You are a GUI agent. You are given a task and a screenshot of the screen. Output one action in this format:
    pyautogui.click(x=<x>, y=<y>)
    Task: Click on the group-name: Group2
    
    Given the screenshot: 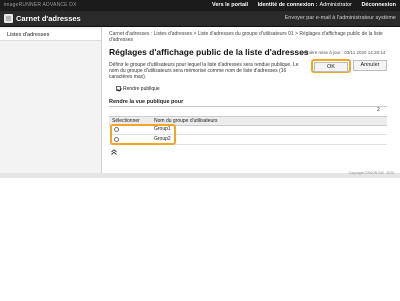 What is the action you would take?
    pyautogui.click(x=162, y=139)
    